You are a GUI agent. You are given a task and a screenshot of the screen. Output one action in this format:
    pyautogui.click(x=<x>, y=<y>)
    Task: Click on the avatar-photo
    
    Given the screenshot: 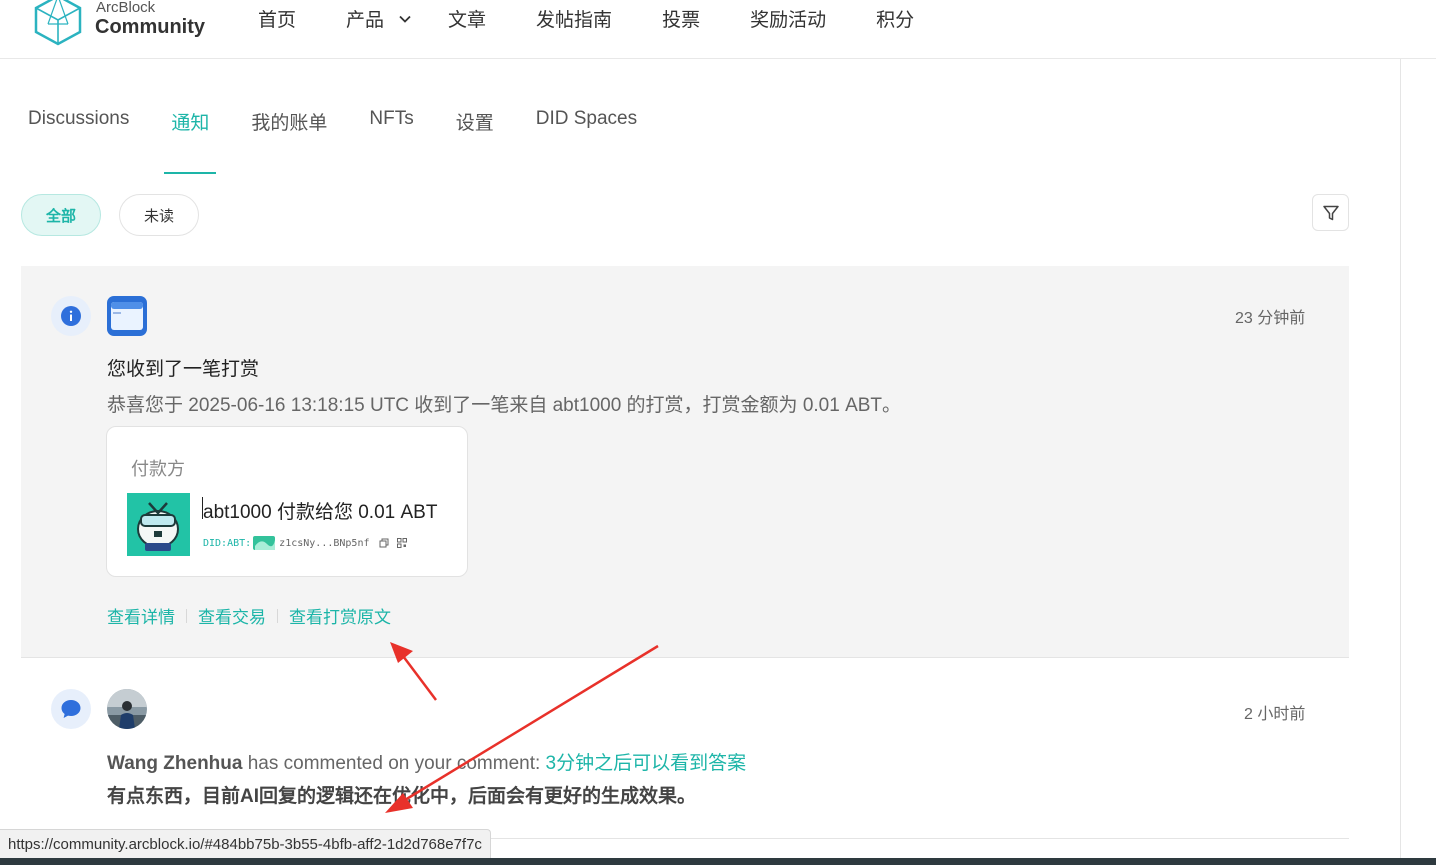 What is the action you would take?
    pyautogui.click(x=127, y=709)
    